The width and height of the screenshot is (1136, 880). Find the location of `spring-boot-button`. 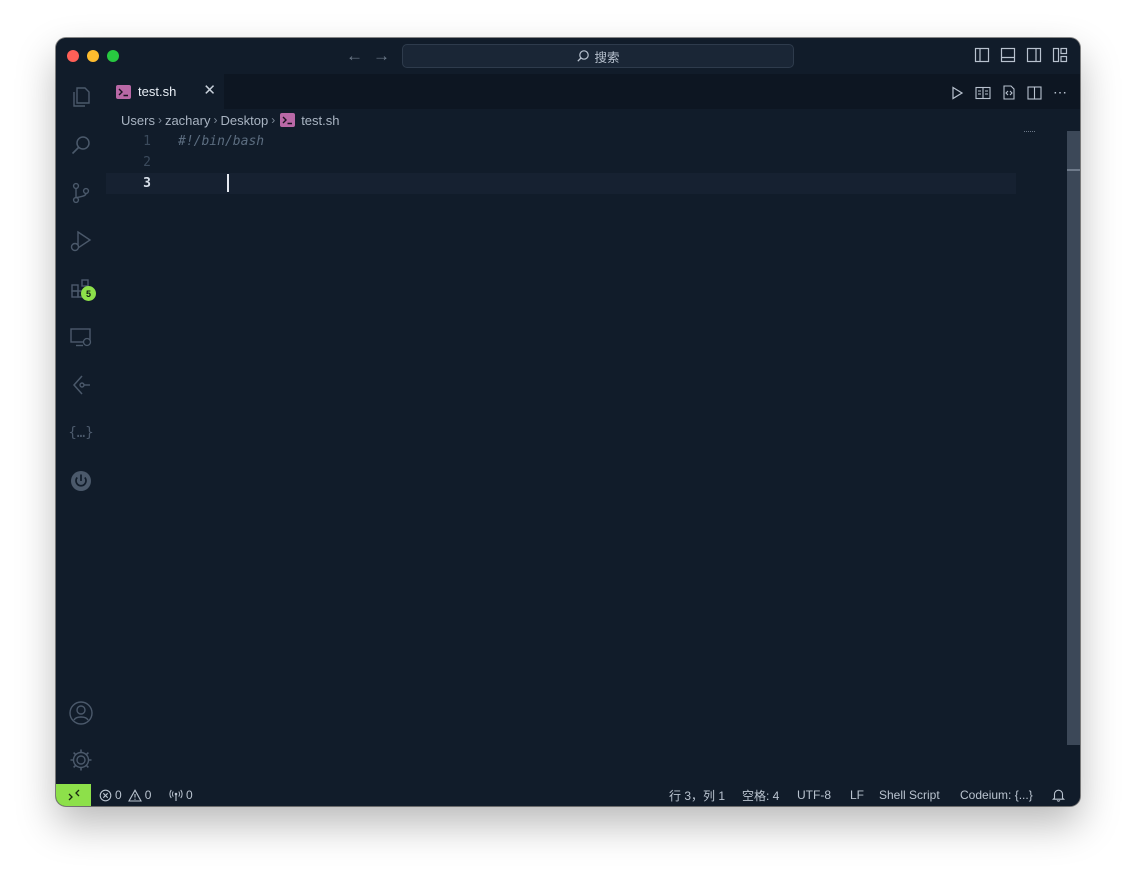

spring-boot-button is located at coordinates (81, 481).